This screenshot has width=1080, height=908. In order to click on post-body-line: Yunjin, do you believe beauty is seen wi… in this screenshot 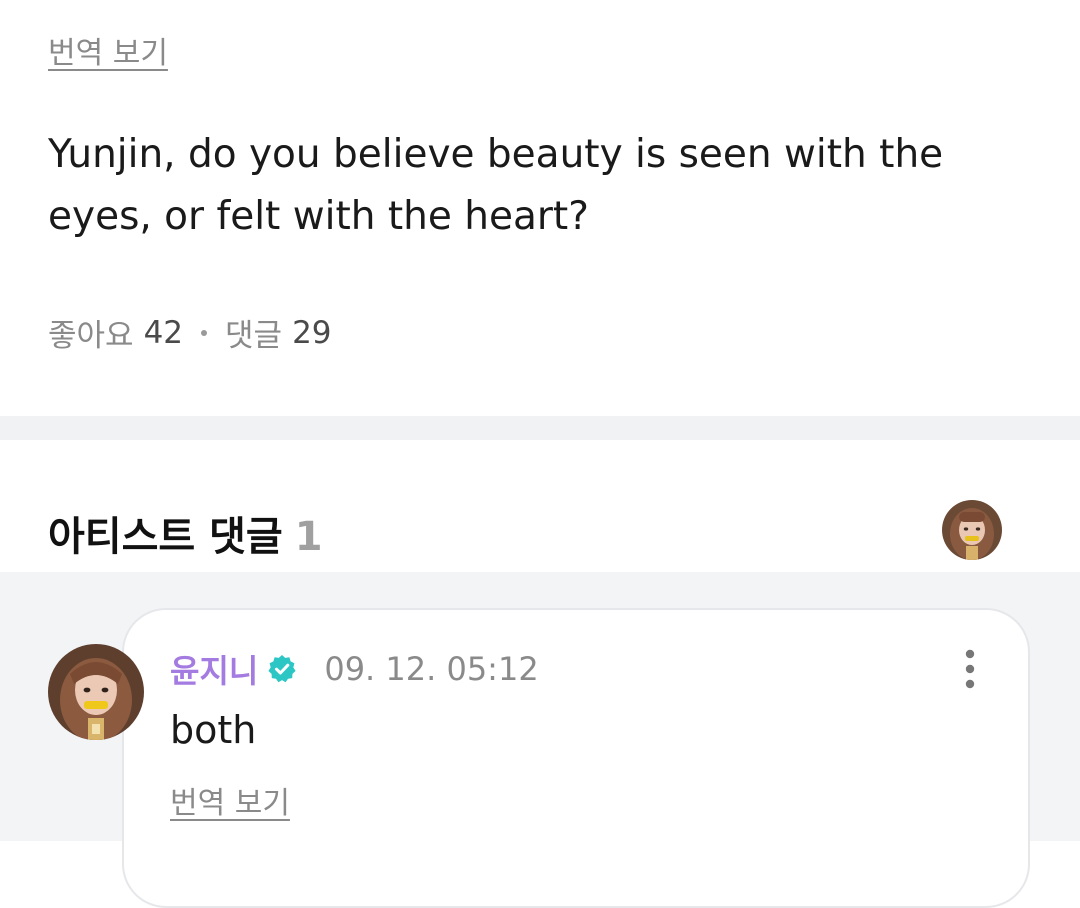, I will do `click(496, 154)`.